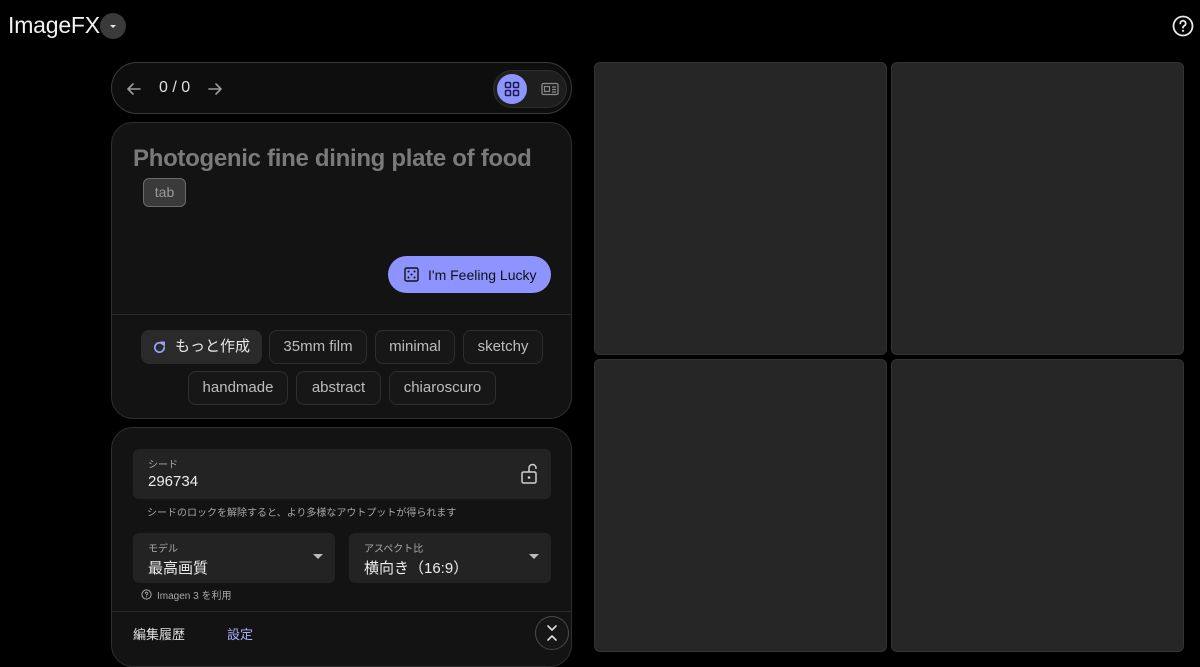  What do you see at coordinates (173, 481) in the screenshot?
I see `seed-value: 296734` at bounding box center [173, 481].